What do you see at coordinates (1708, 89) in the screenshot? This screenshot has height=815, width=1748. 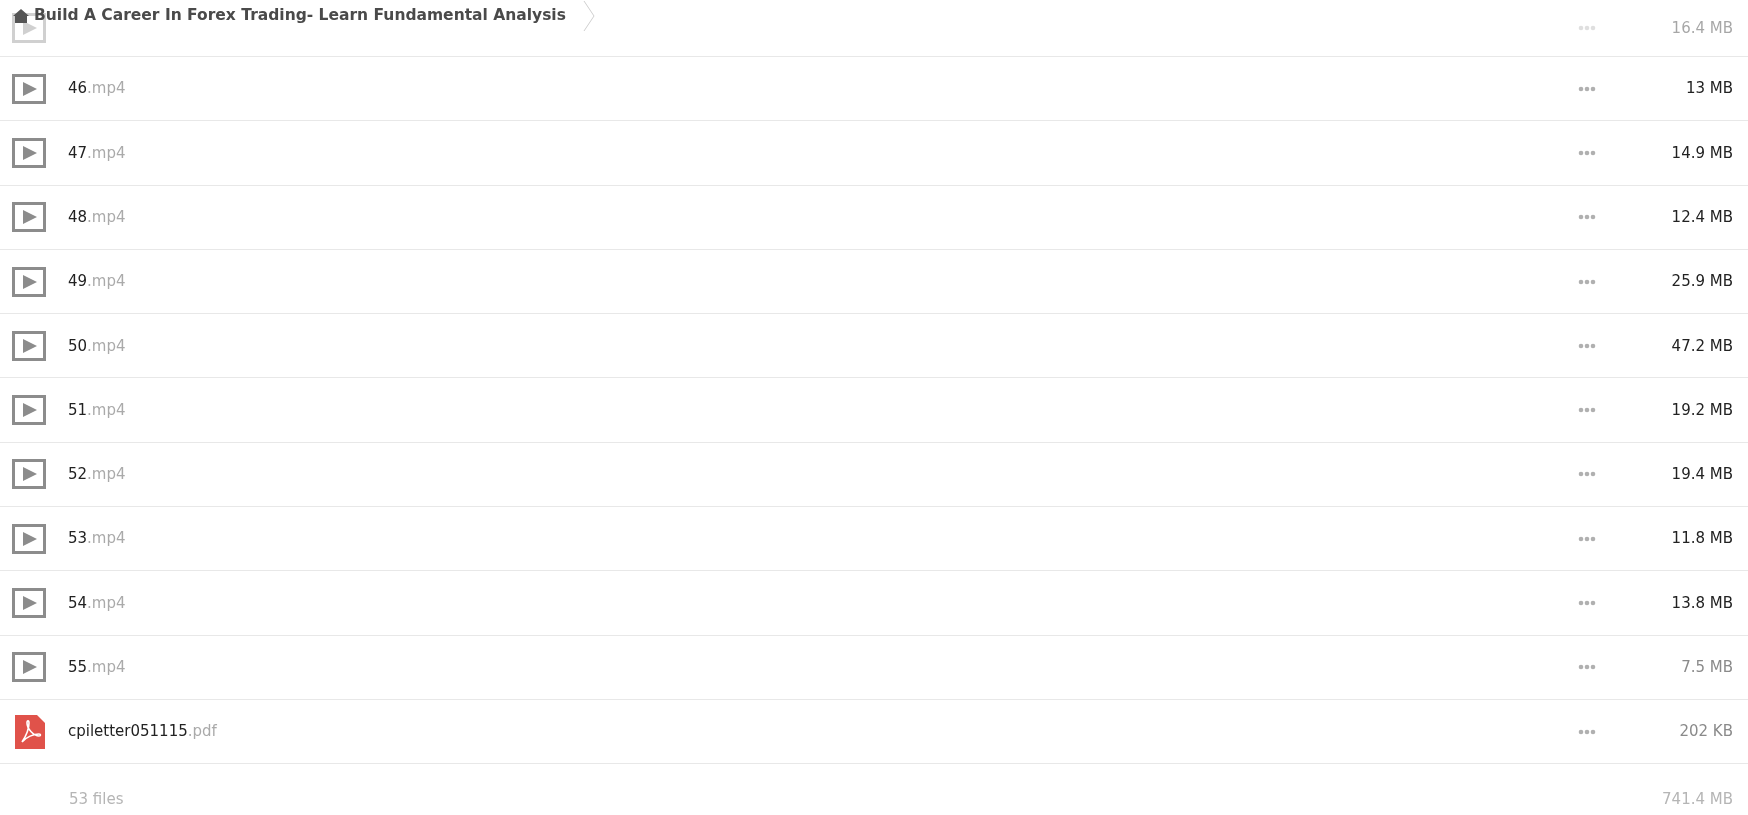 I see `file-size: 13 MB` at bounding box center [1708, 89].